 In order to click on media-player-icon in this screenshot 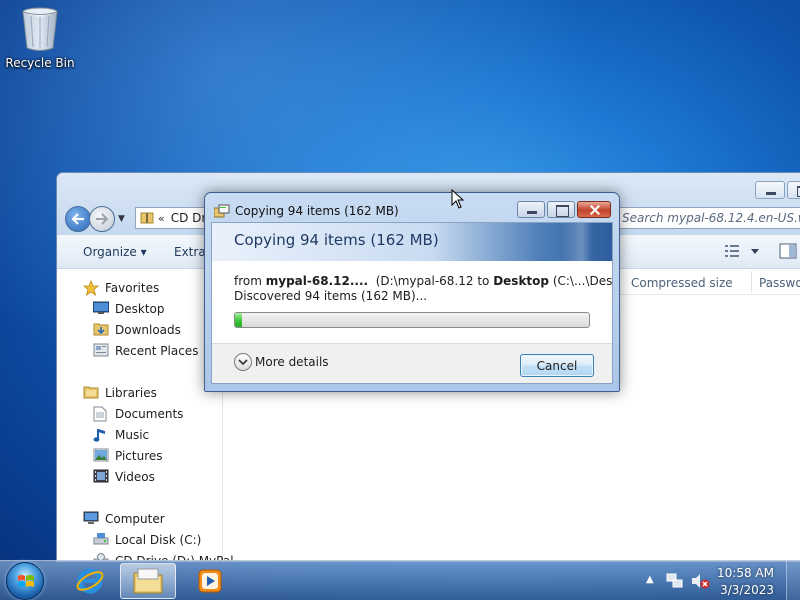, I will do `click(210, 581)`.